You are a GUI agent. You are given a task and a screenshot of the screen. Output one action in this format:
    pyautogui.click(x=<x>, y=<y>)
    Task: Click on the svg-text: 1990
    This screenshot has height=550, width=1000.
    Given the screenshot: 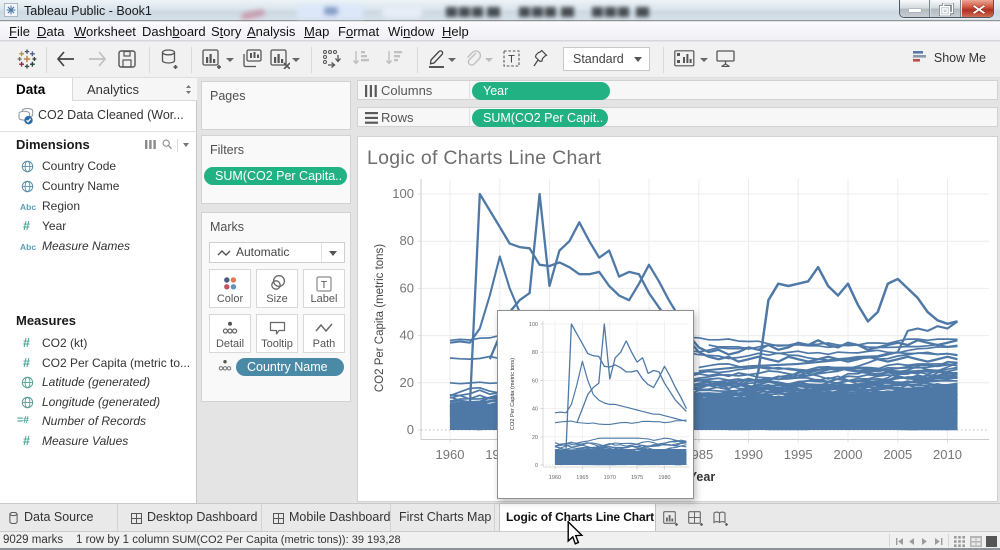 What is the action you would take?
    pyautogui.click(x=748, y=454)
    